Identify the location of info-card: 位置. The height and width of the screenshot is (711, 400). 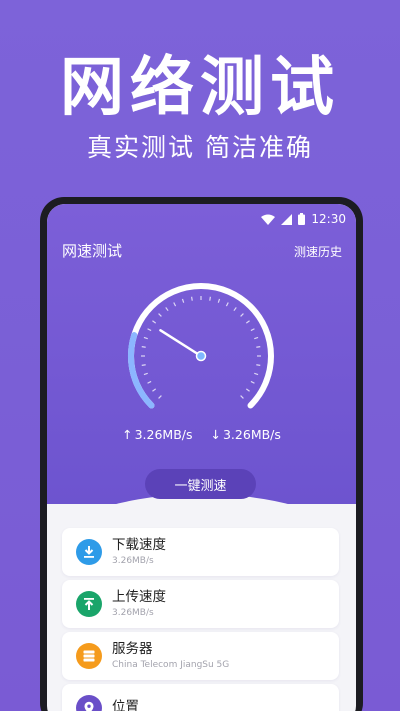
(200, 697).